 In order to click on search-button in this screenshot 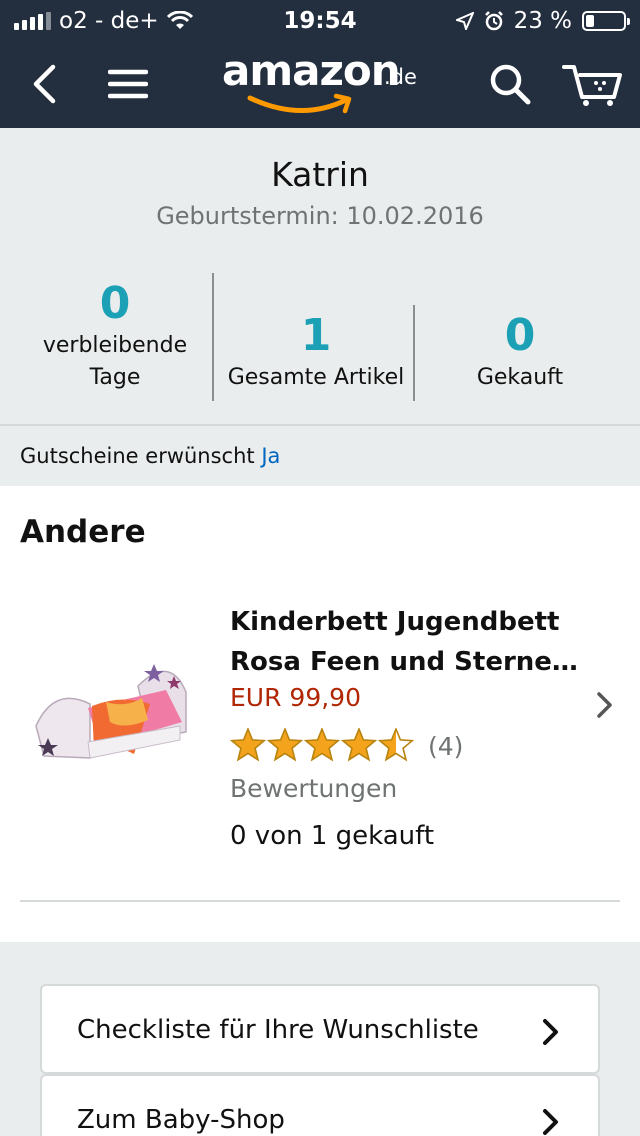, I will do `click(510, 84)`.